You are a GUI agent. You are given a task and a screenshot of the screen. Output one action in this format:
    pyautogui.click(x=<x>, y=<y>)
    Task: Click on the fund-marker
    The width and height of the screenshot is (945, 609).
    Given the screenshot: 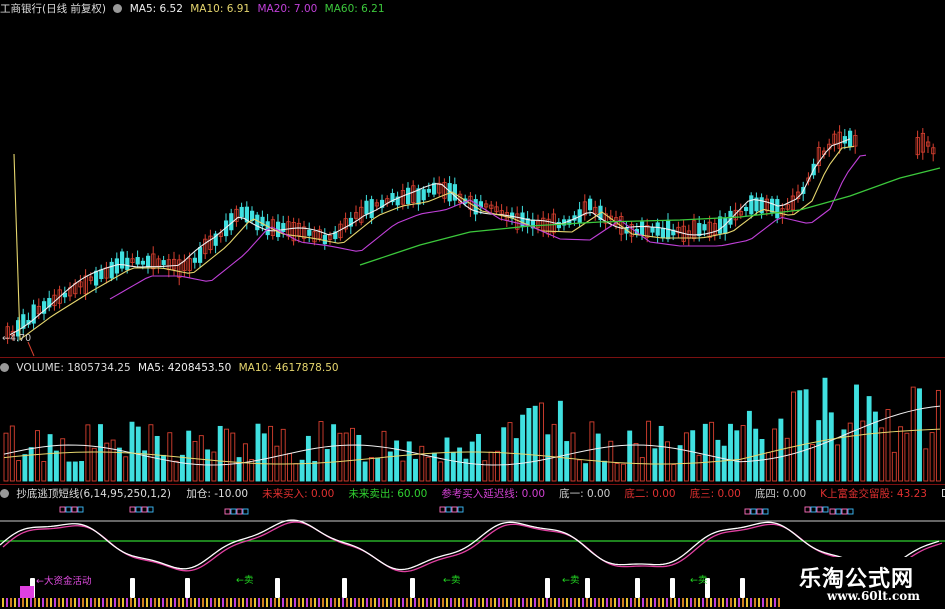 What is the action you would take?
    pyautogui.click(x=27, y=592)
    